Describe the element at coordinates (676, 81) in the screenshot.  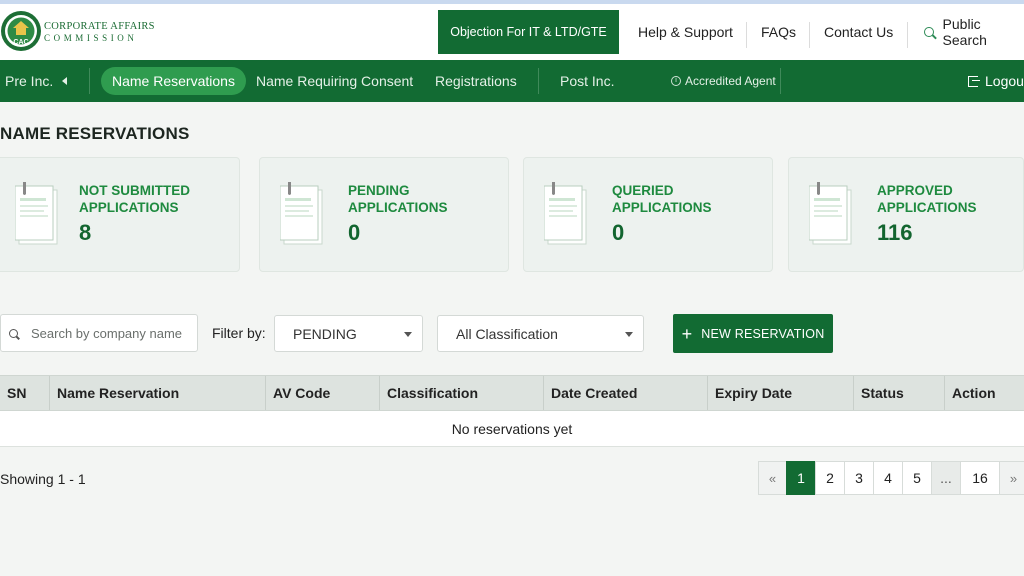
I see `info-icon: i` at that location.